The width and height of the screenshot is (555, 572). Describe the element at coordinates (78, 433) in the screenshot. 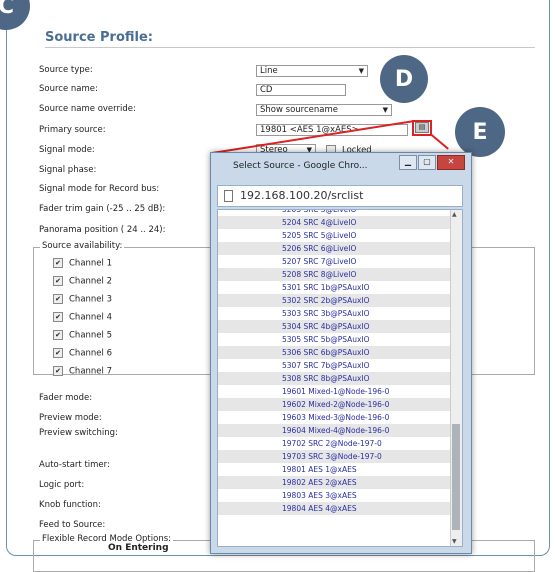

I see `label-preview-switching: Preview switching:` at that location.